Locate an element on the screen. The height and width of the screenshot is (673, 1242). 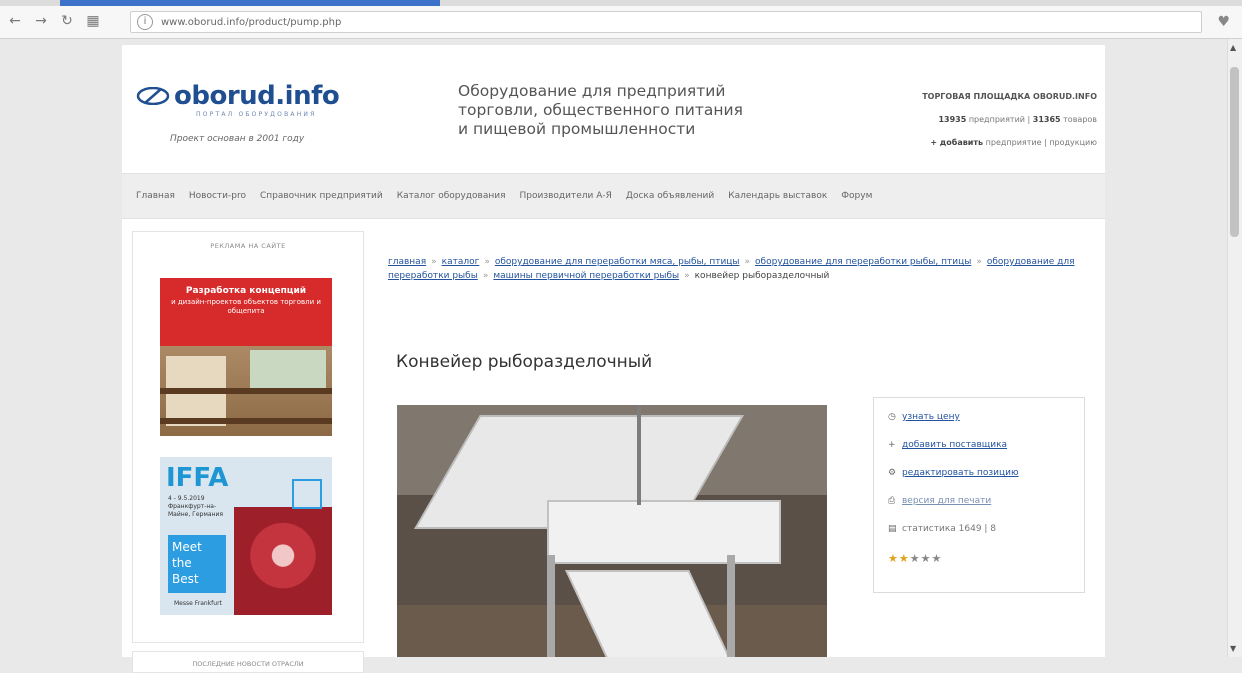
info-icon: i is located at coordinates (145, 22).